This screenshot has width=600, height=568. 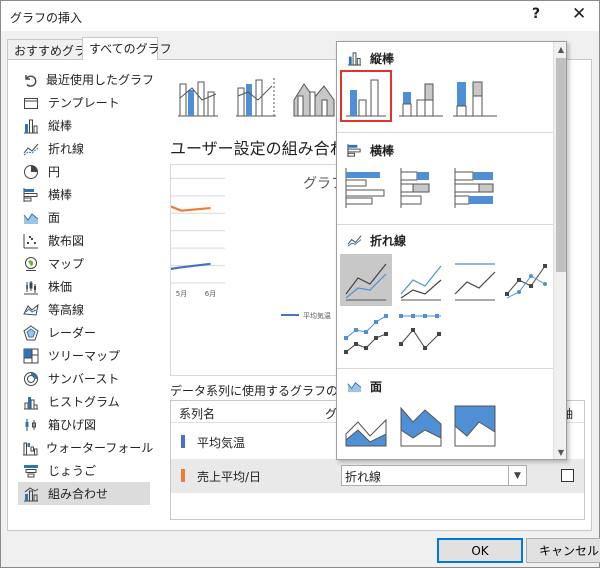 What do you see at coordinates (181, 294) in the screenshot?
I see `x-tick-label: 5月` at bounding box center [181, 294].